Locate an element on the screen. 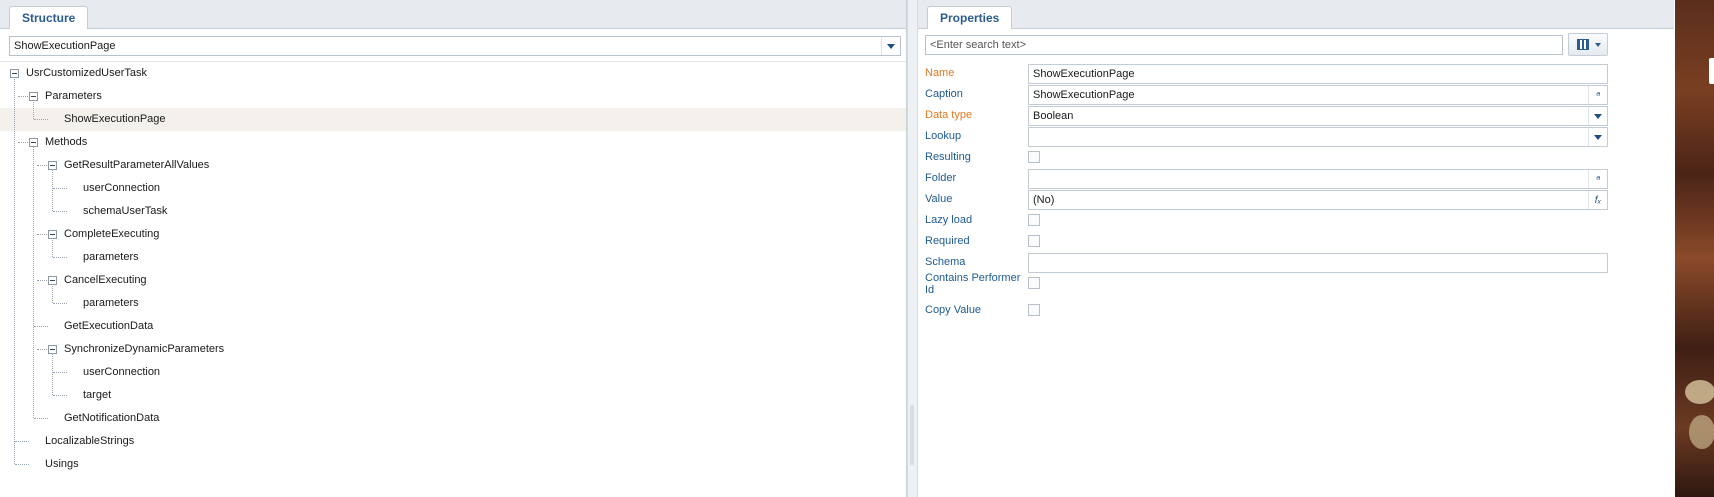 The width and height of the screenshot is (1714, 497). property-label: Required is located at coordinates (947, 241).